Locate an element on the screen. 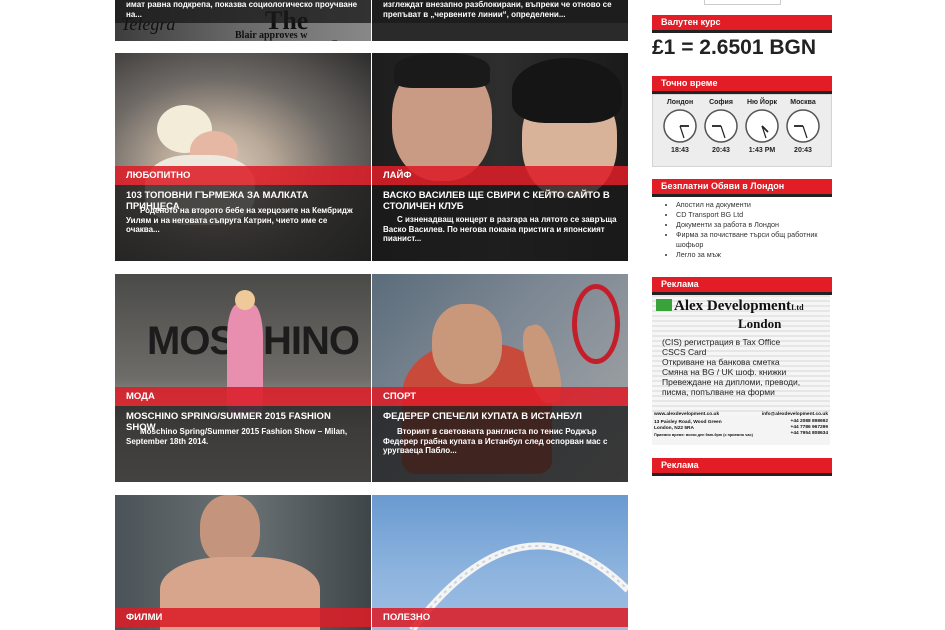 The width and height of the screenshot is (945, 630). time-widget-heading: Точно време is located at coordinates (742, 85).